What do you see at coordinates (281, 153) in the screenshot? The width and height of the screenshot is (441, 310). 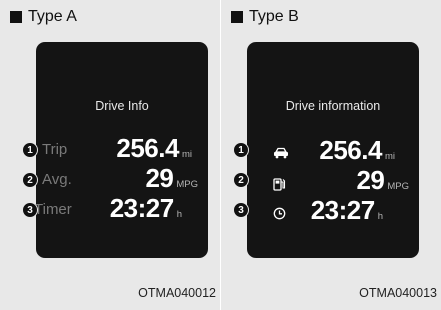 I see `car-icon` at bounding box center [281, 153].